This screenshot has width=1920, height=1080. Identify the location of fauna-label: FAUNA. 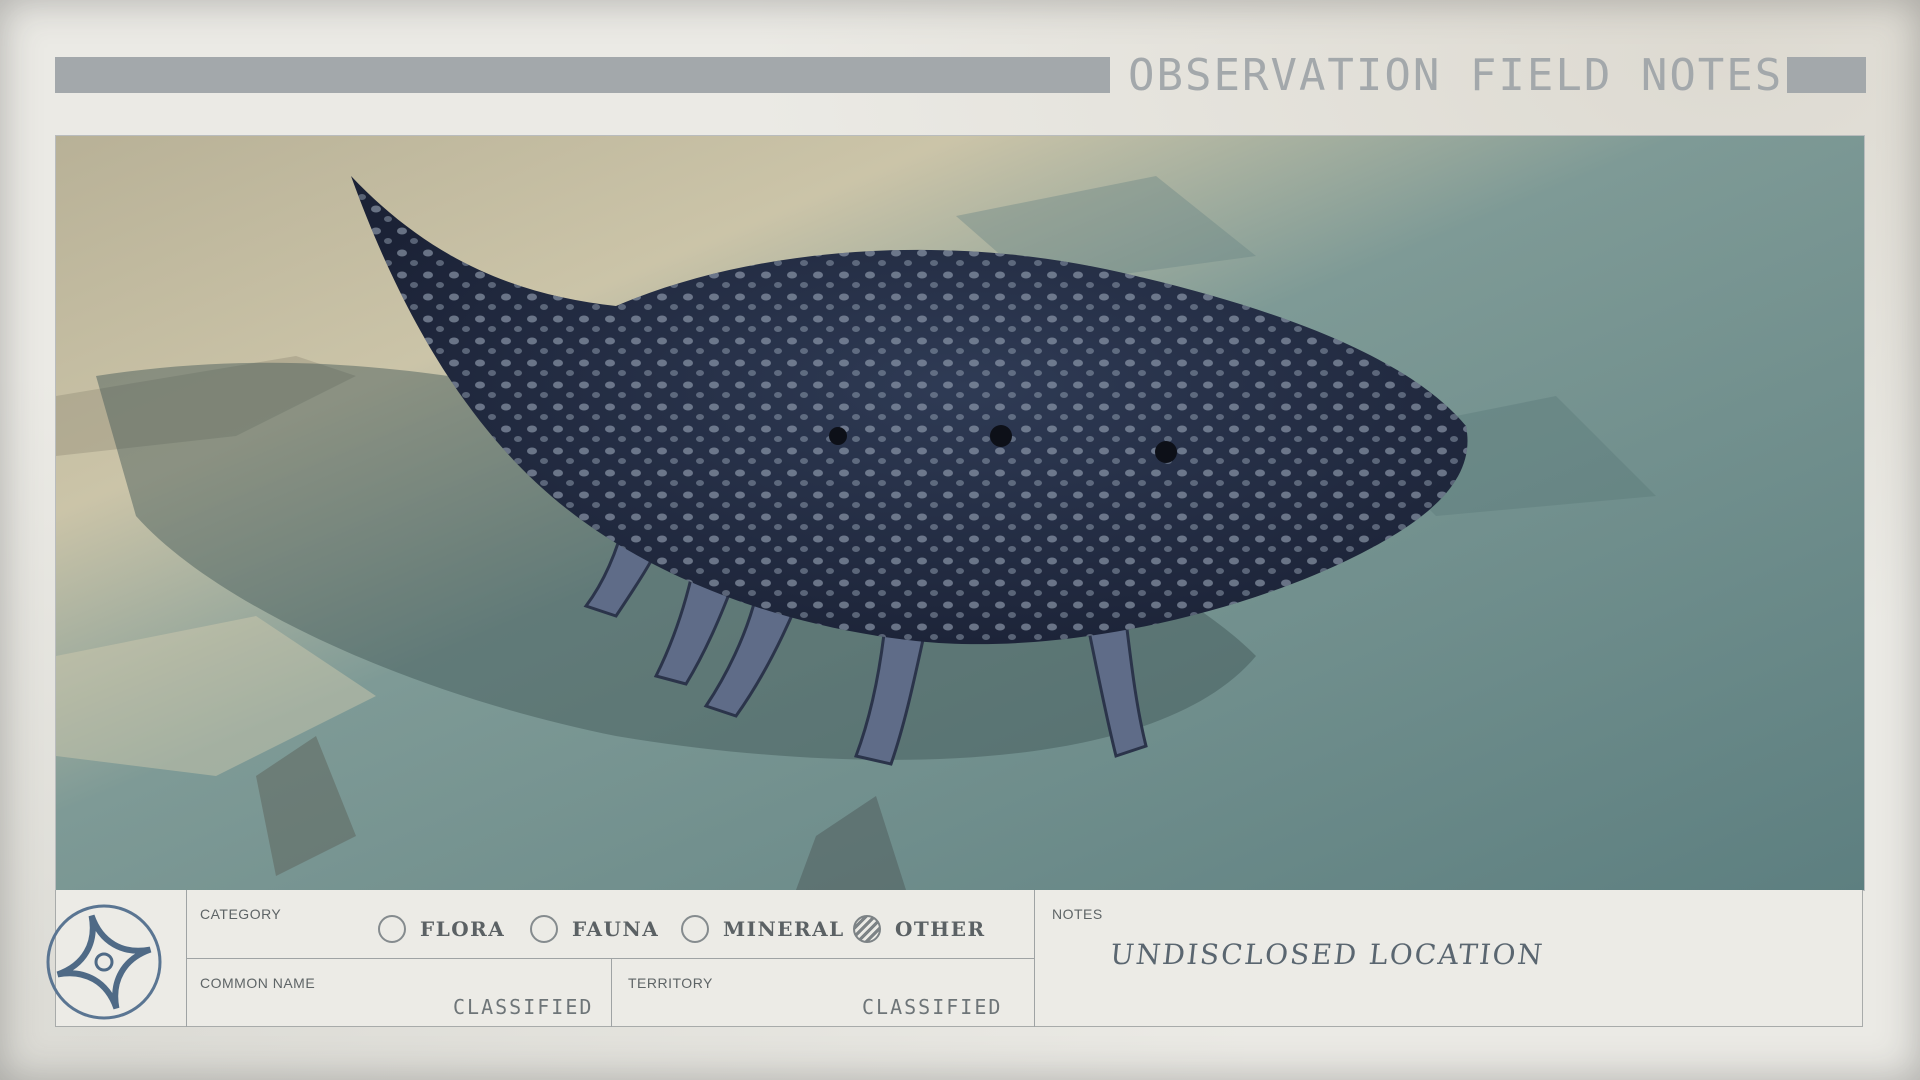
(616, 929).